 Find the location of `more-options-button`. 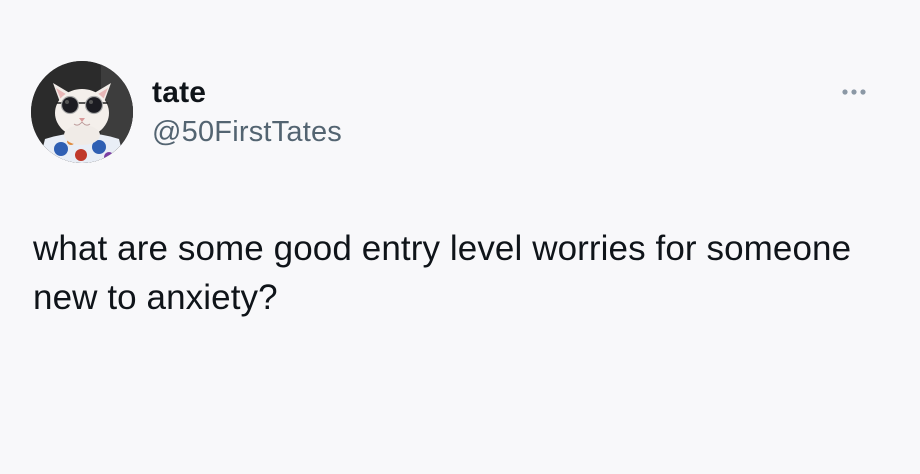

more-options-button is located at coordinates (854, 92).